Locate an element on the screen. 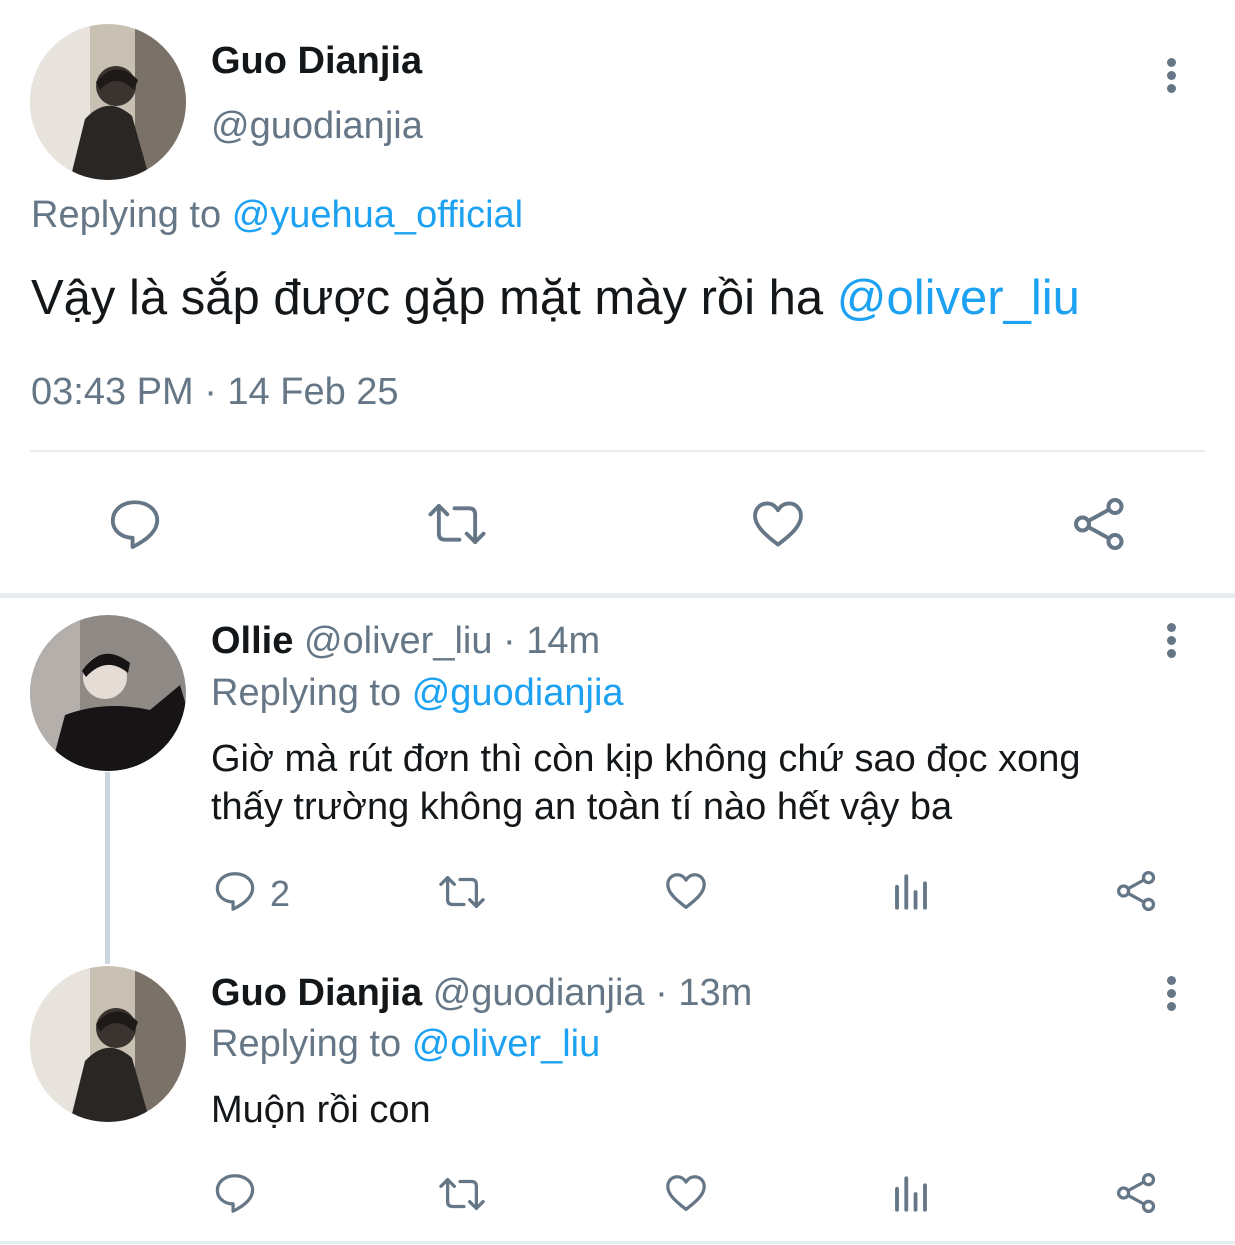  replying-to-handle: @guodianjia is located at coordinates (518, 693).